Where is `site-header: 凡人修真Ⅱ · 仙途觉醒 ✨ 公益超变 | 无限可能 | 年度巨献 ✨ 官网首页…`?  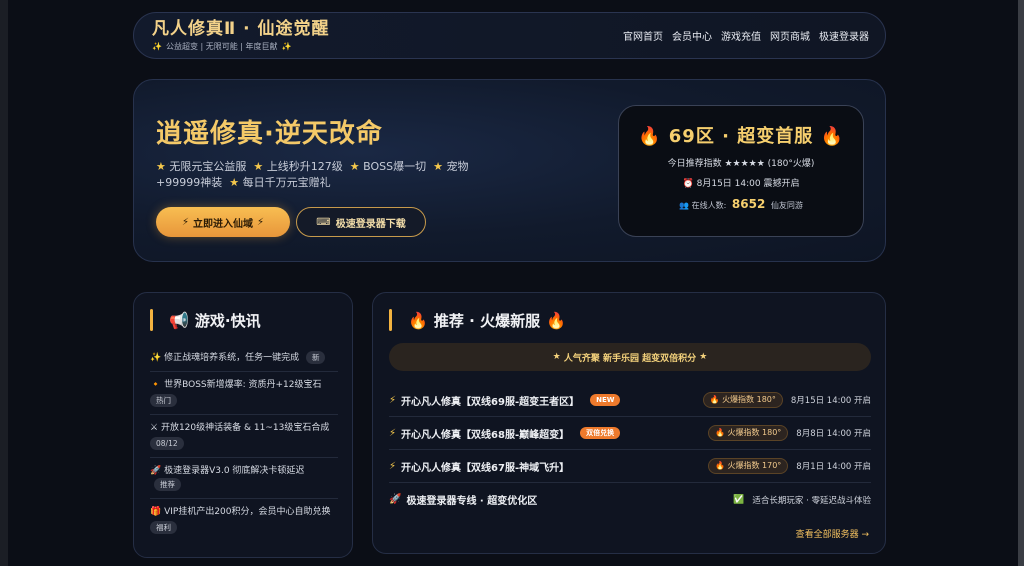
site-header: 凡人修真Ⅱ · 仙途觉醒 ✨ 公益超变 | 无限可能 | 年度巨献 ✨ 官网首页… is located at coordinates (509, 35).